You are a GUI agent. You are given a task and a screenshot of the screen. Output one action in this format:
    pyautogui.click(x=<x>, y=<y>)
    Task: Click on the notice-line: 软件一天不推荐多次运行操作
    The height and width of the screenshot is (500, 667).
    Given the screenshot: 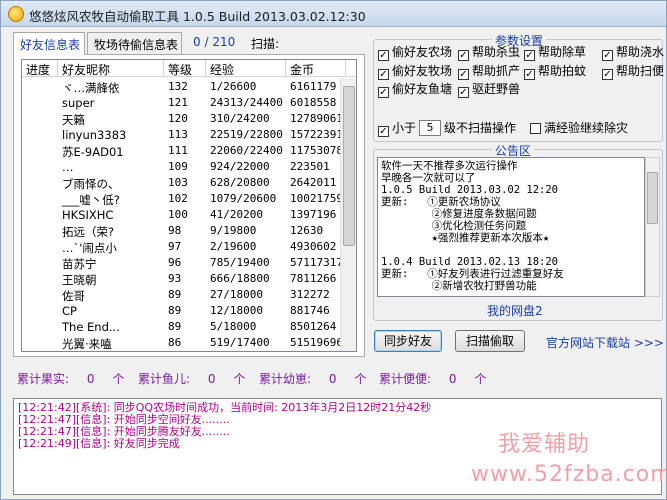 What is the action you would take?
    pyautogui.click(x=449, y=166)
    